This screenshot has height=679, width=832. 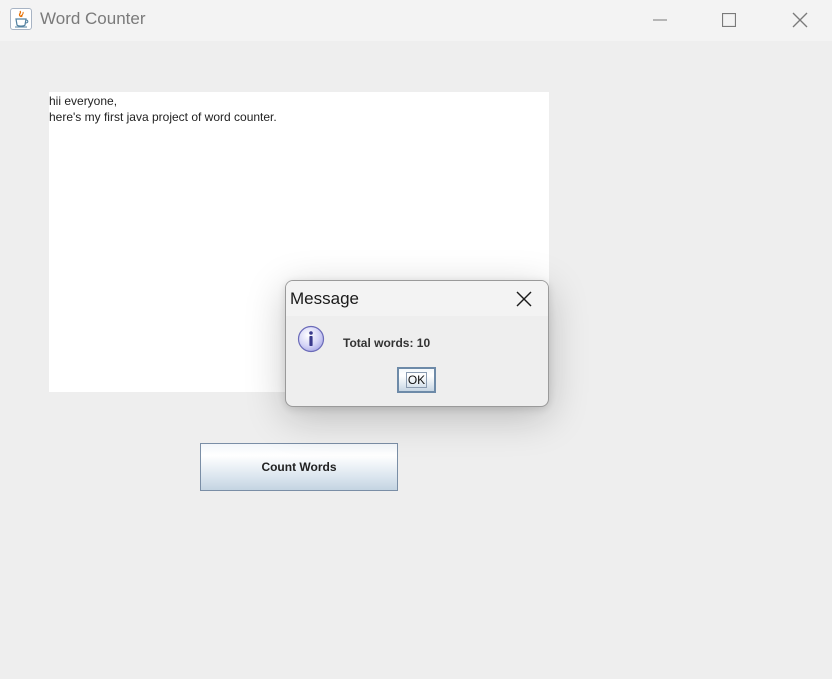 I want to click on ok-label: OK, so click(x=416, y=380).